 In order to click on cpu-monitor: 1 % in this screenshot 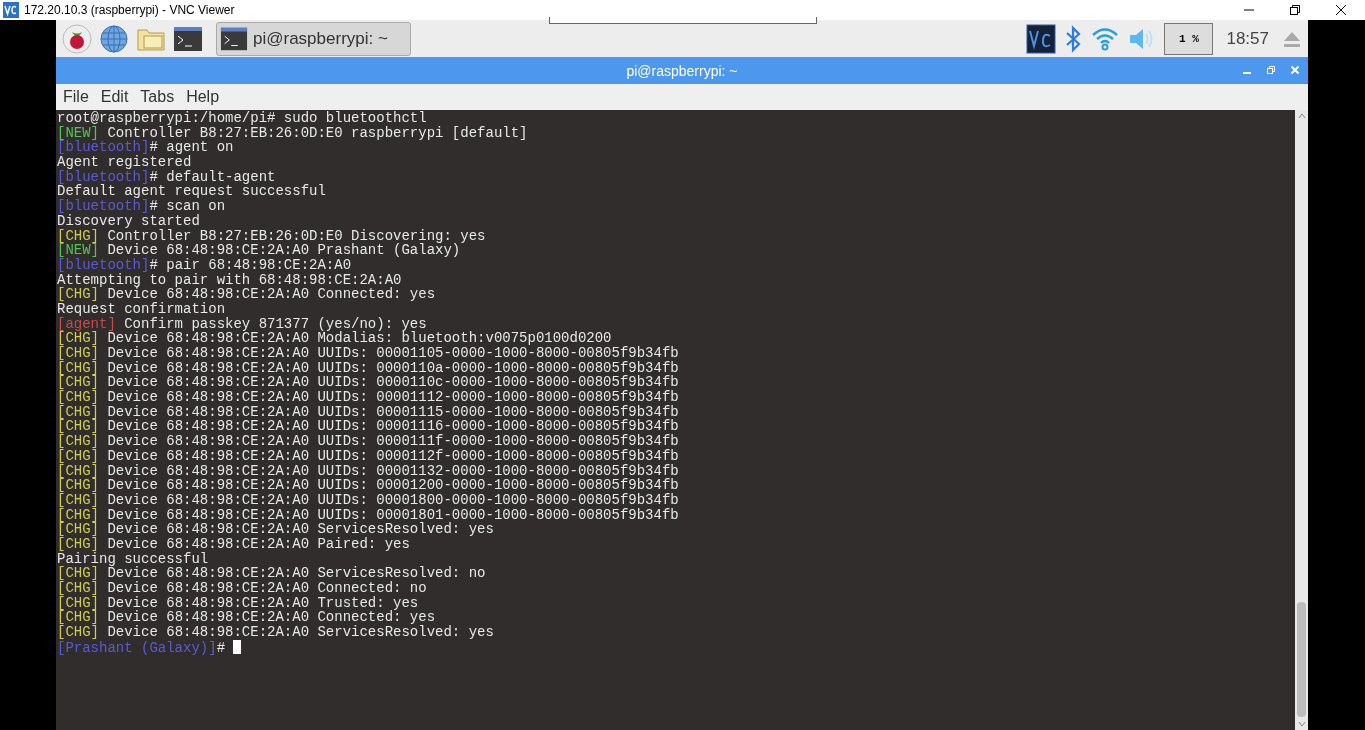, I will do `click(1189, 38)`.